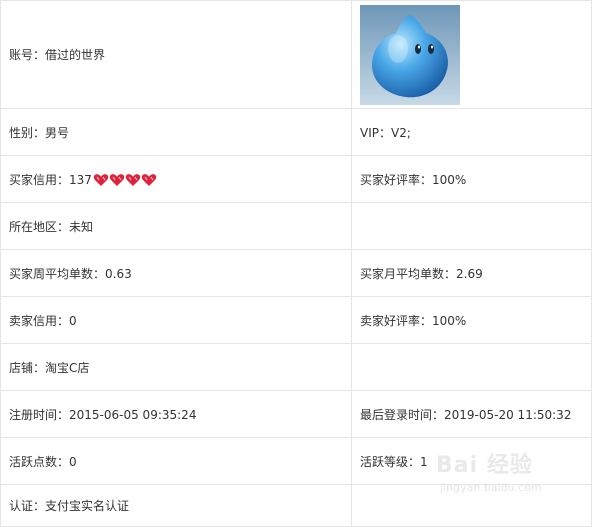 The height and width of the screenshot is (527, 592). I want to click on buyer-positive-rate-cell: 买家好评率：100%, so click(471, 179).